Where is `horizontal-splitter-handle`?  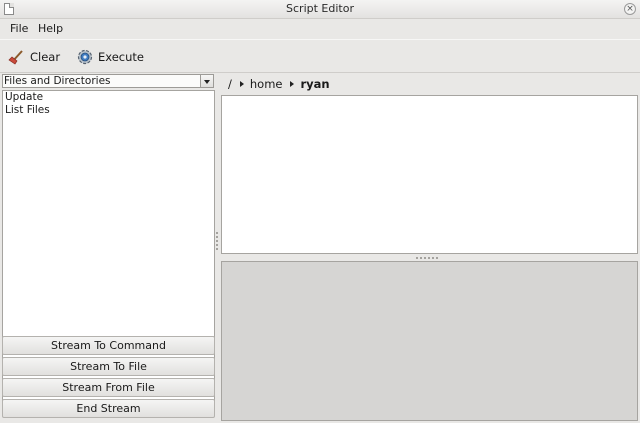 horizontal-splitter-handle is located at coordinates (428, 258).